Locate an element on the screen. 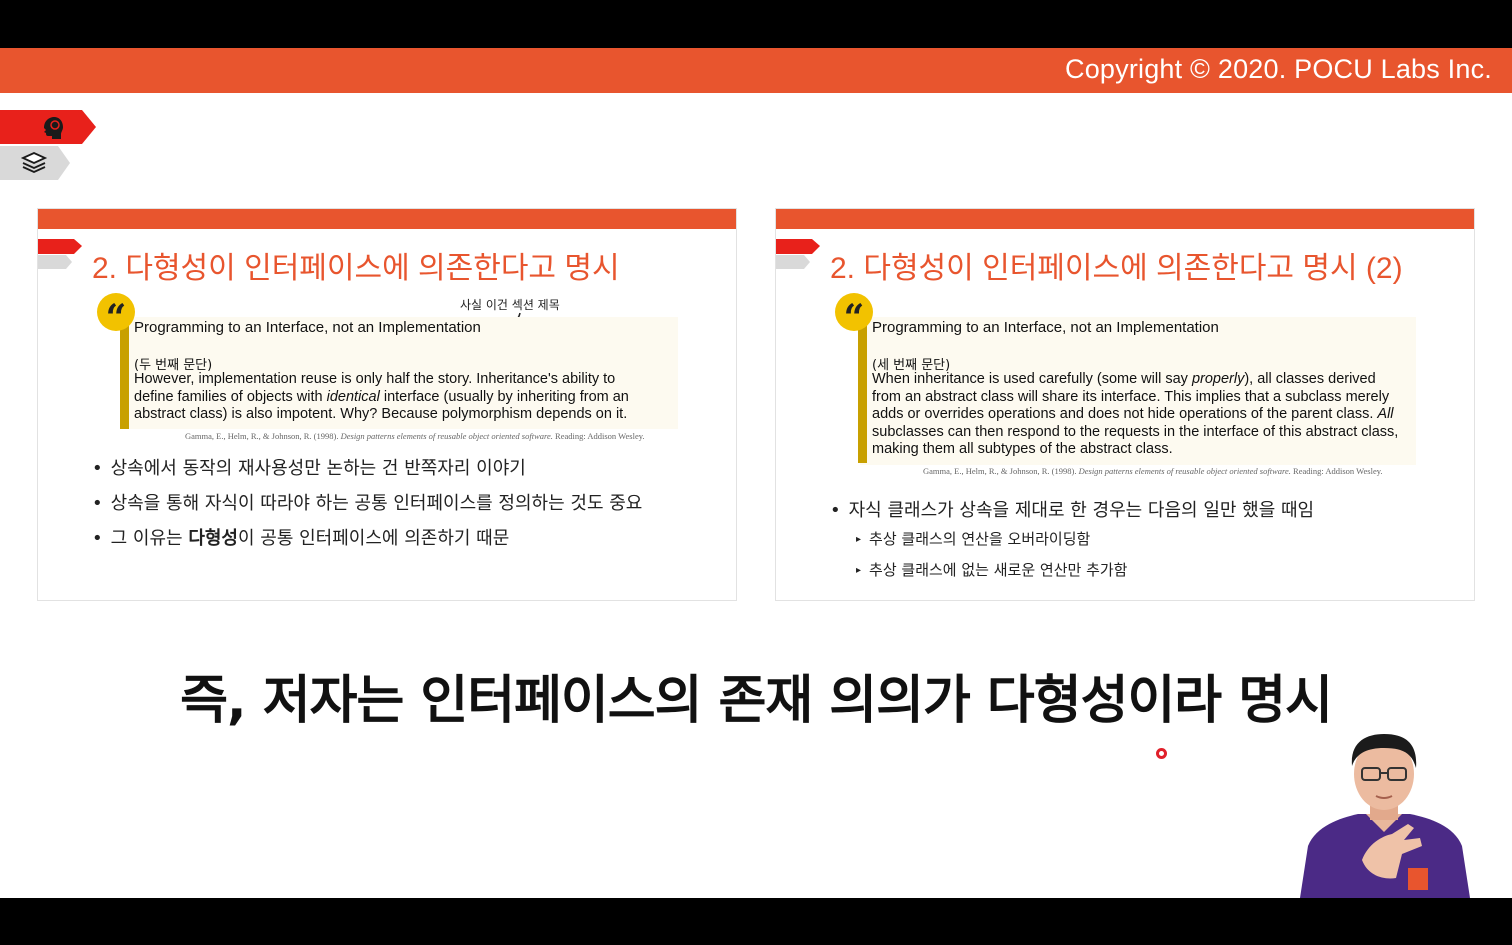 This screenshot has width=1512, height=945. bullet-list: 자식 클래스가 상속을 제대로 한 경우는 다음의 일만 했을 때임 is located at coordinates (1072, 510).